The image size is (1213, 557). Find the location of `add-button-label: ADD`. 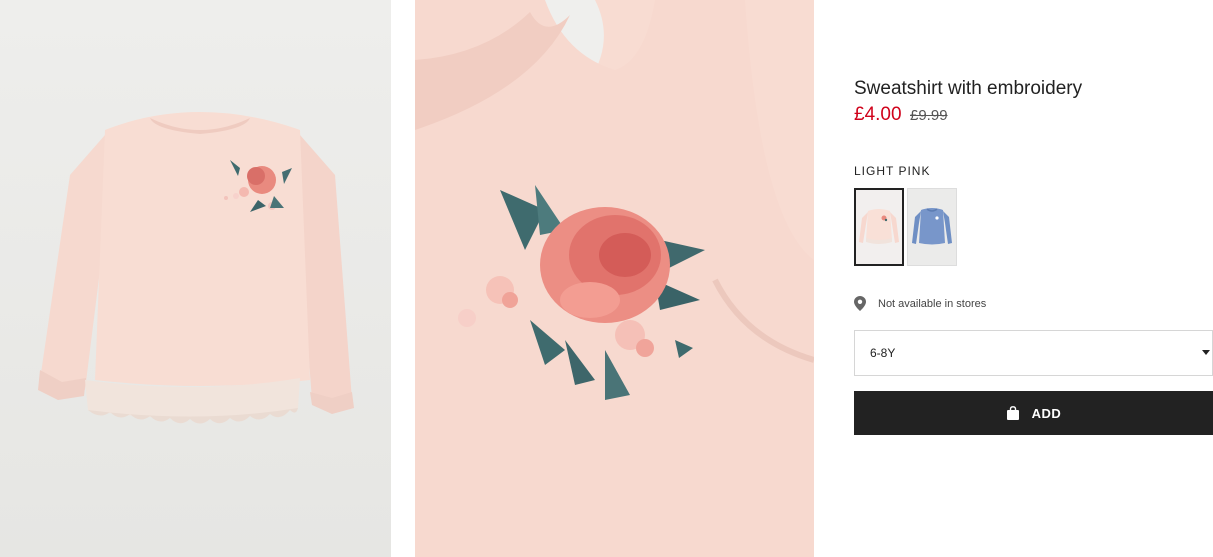

add-button-label: ADD is located at coordinates (1046, 413).